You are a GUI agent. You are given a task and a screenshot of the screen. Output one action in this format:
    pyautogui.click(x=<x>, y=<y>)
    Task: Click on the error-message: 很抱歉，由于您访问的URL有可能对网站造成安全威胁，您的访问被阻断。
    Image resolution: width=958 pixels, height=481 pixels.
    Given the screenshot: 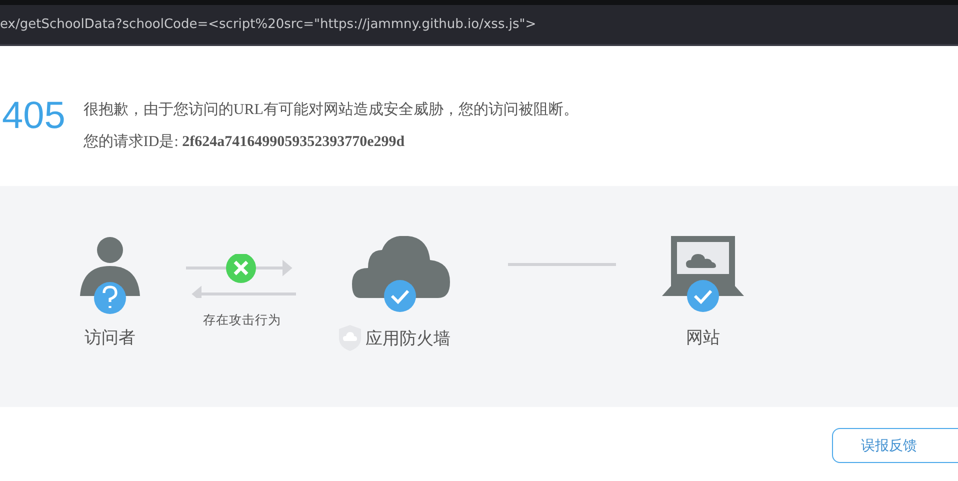 What is the action you would take?
    pyautogui.click(x=330, y=109)
    